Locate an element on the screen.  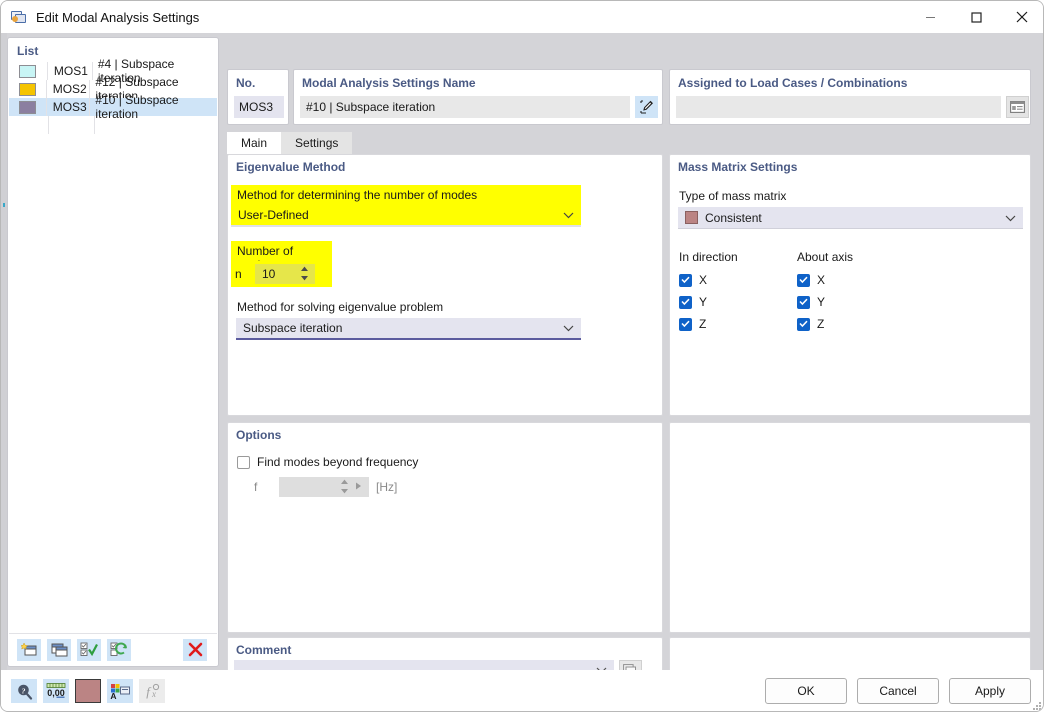
list-empty-row is located at coordinates (113, 125).